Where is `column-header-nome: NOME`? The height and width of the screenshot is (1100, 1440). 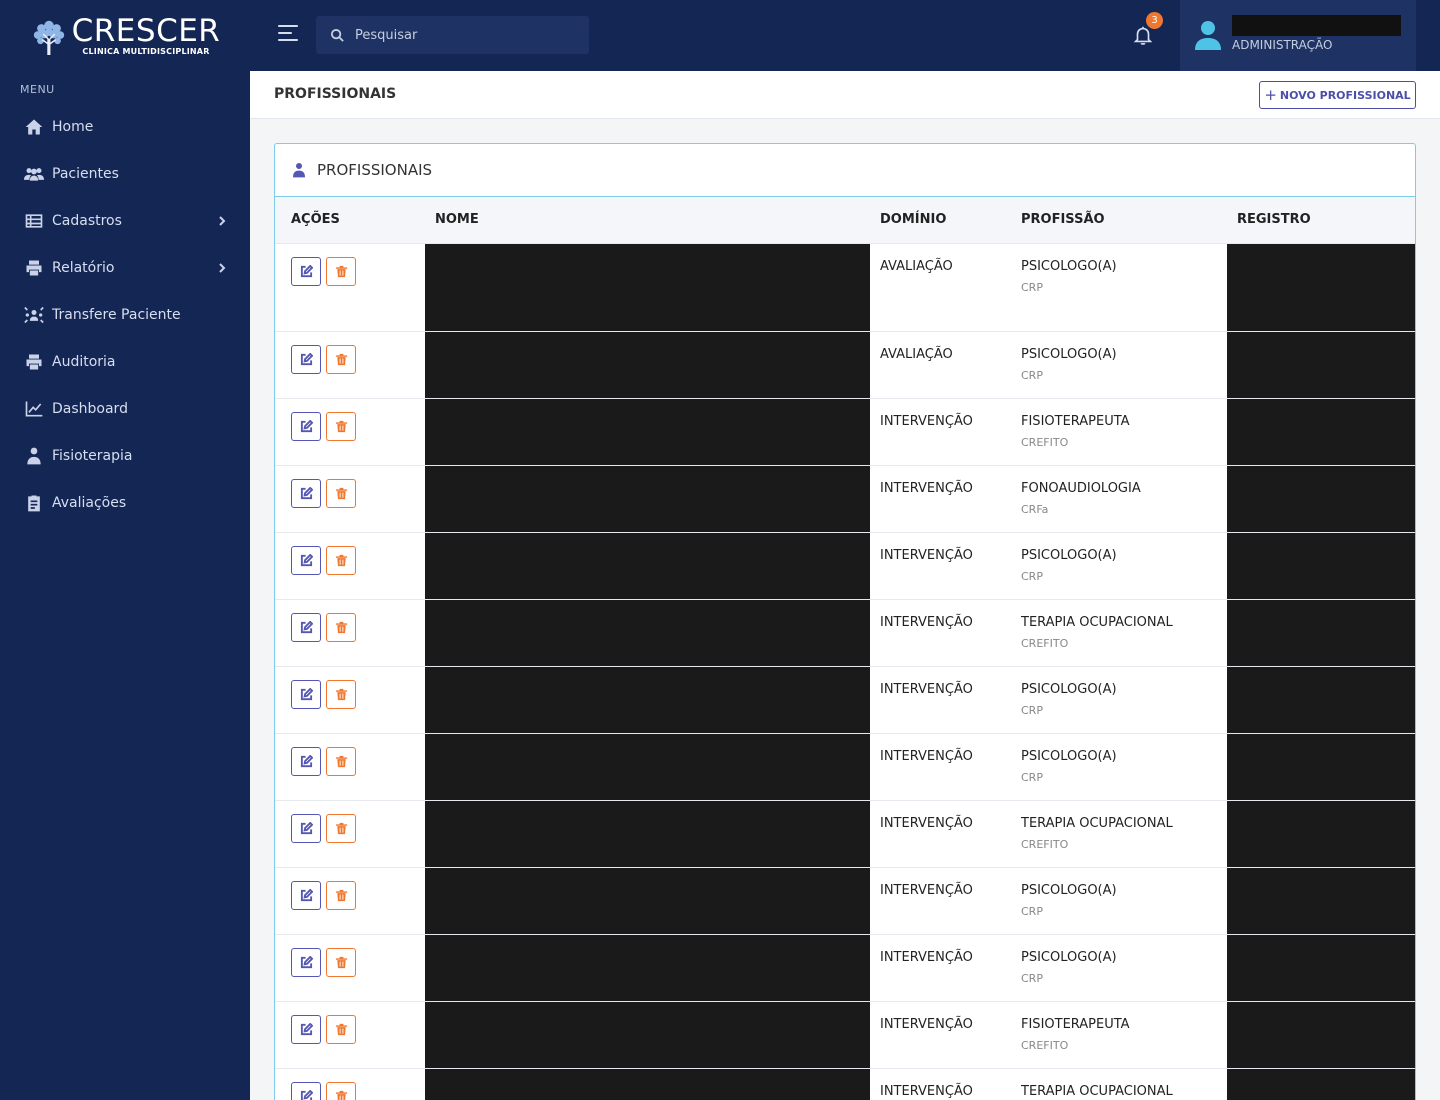
column-header-nome: NOME is located at coordinates (647, 220).